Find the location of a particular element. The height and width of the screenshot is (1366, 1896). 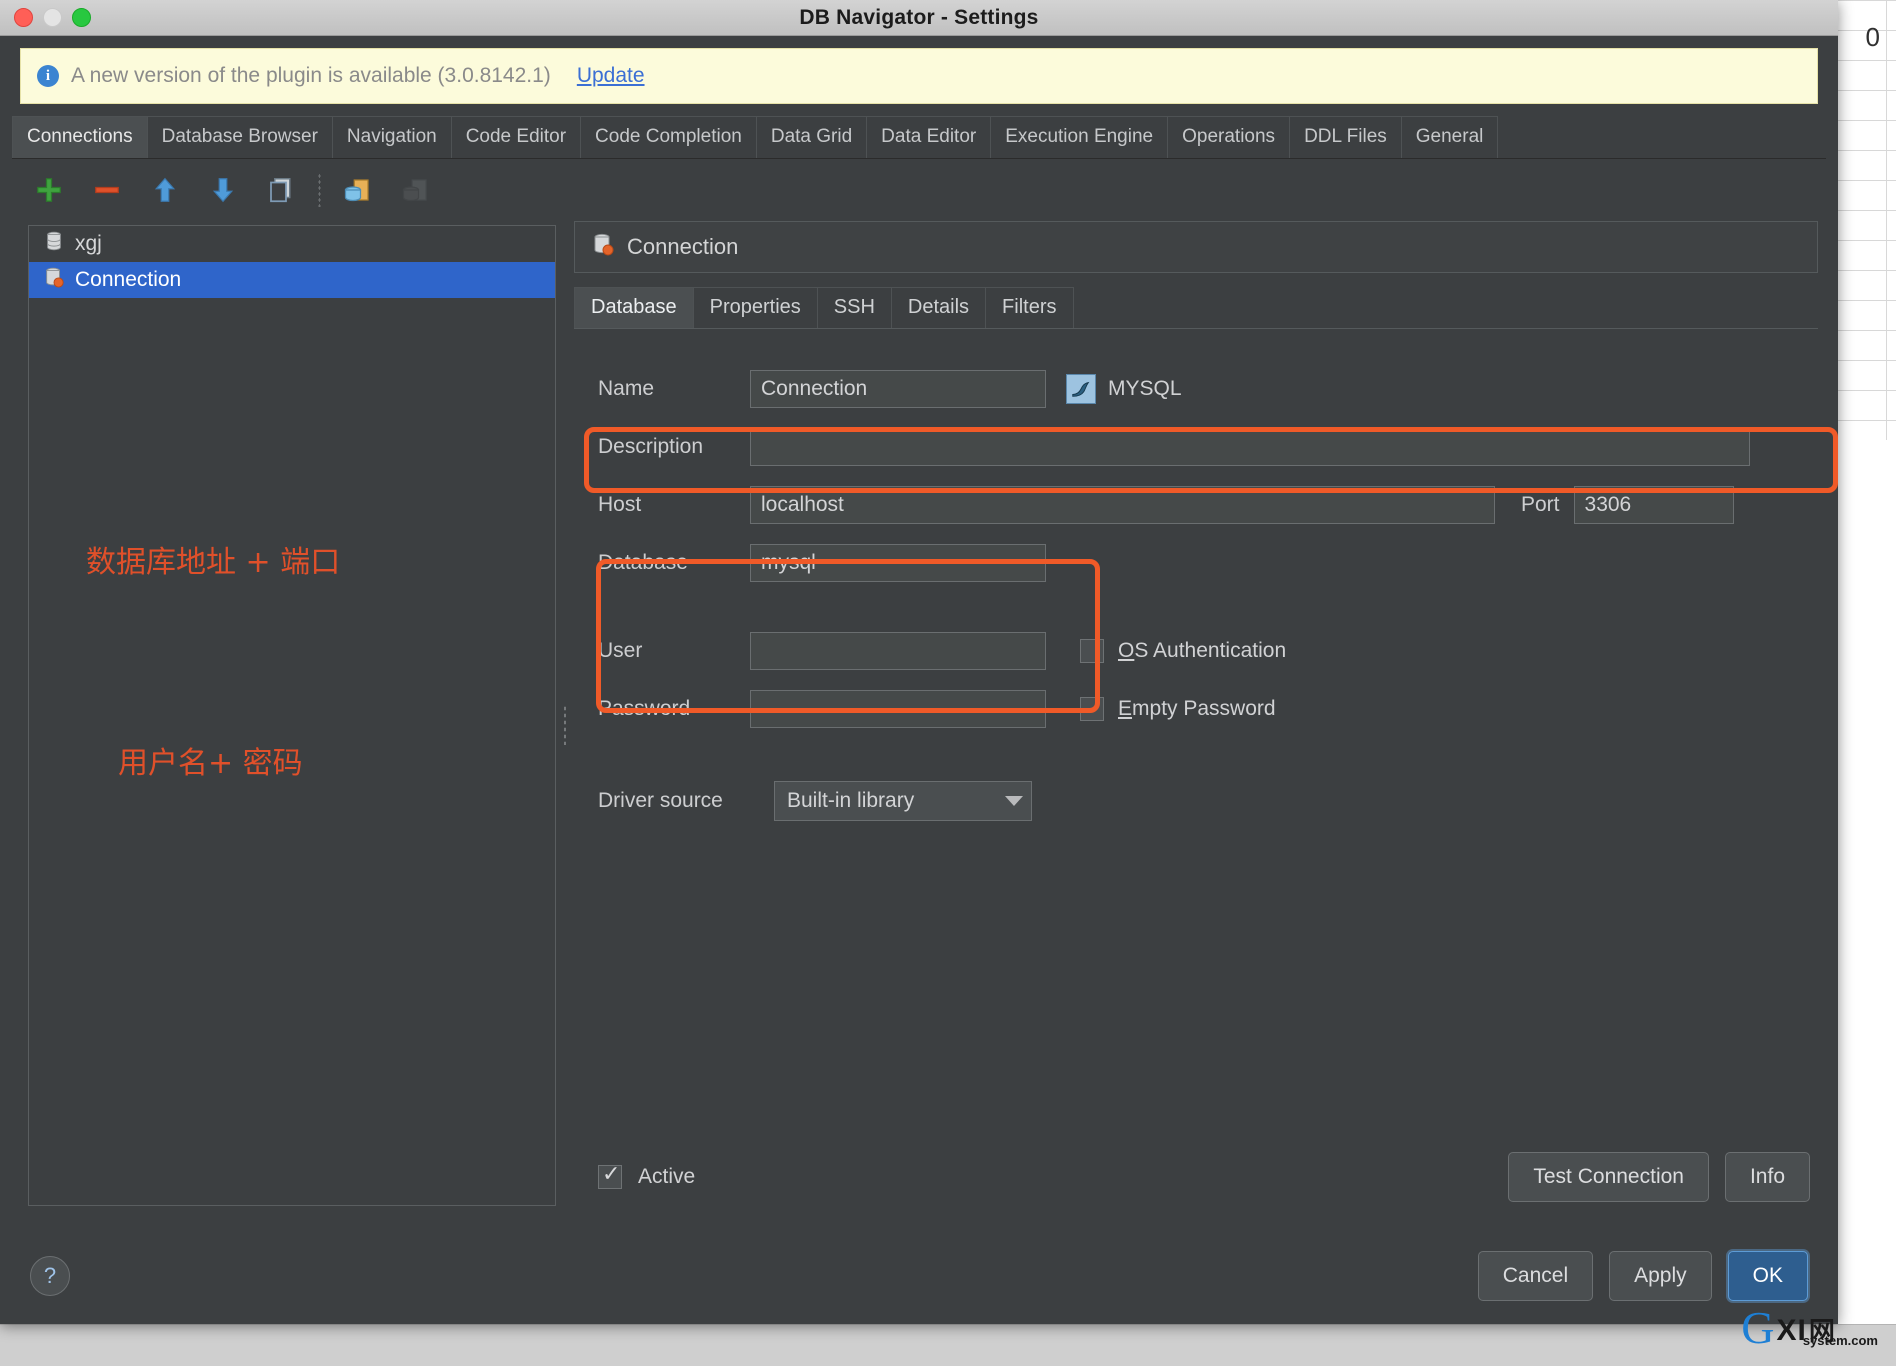

tab-execution-engine: Execution Engine is located at coordinates (1079, 137).